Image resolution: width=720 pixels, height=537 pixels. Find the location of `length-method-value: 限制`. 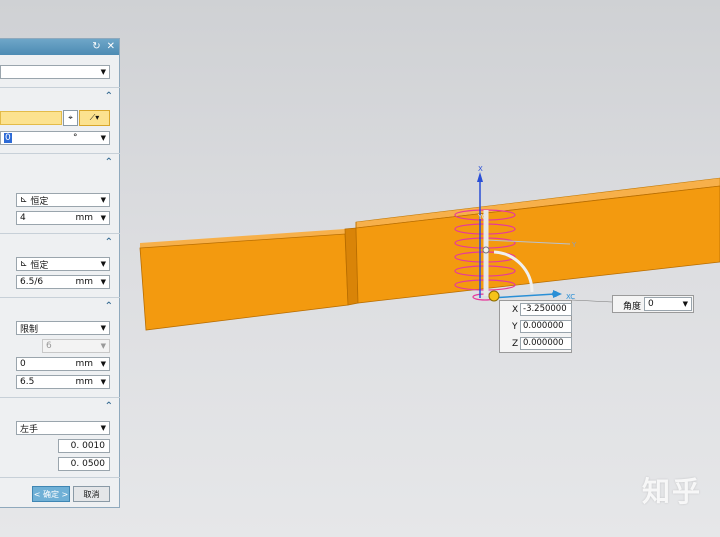

length-method-value: 限制 is located at coordinates (29, 329).